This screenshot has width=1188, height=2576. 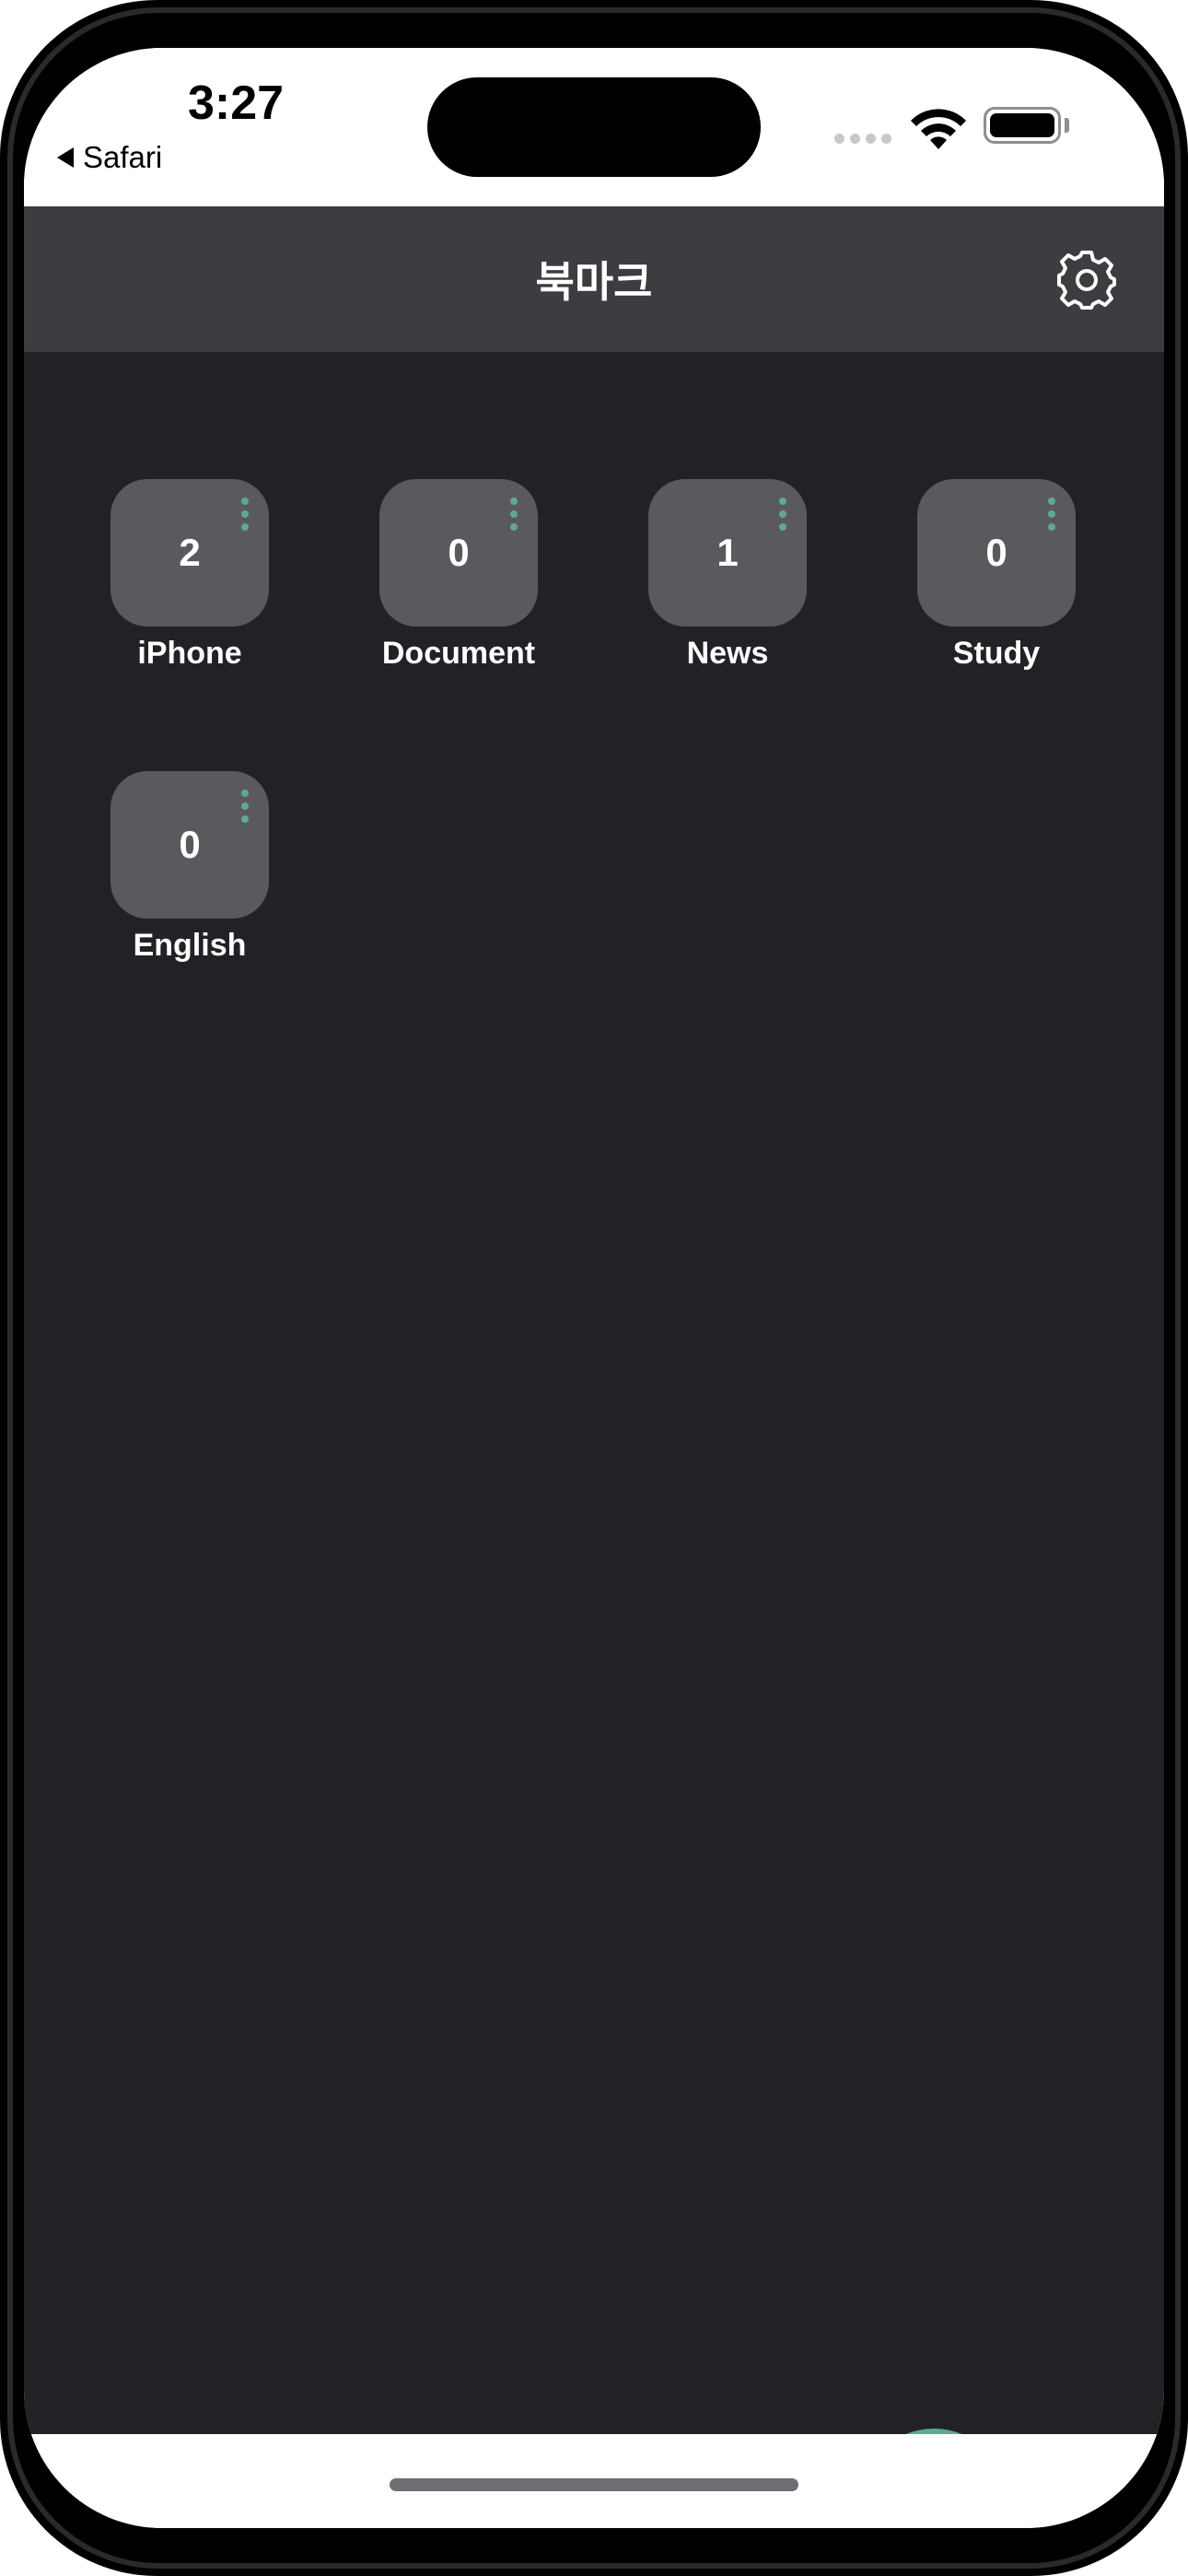 What do you see at coordinates (189, 653) in the screenshot?
I see `folder-name: iPhone` at bounding box center [189, 653].